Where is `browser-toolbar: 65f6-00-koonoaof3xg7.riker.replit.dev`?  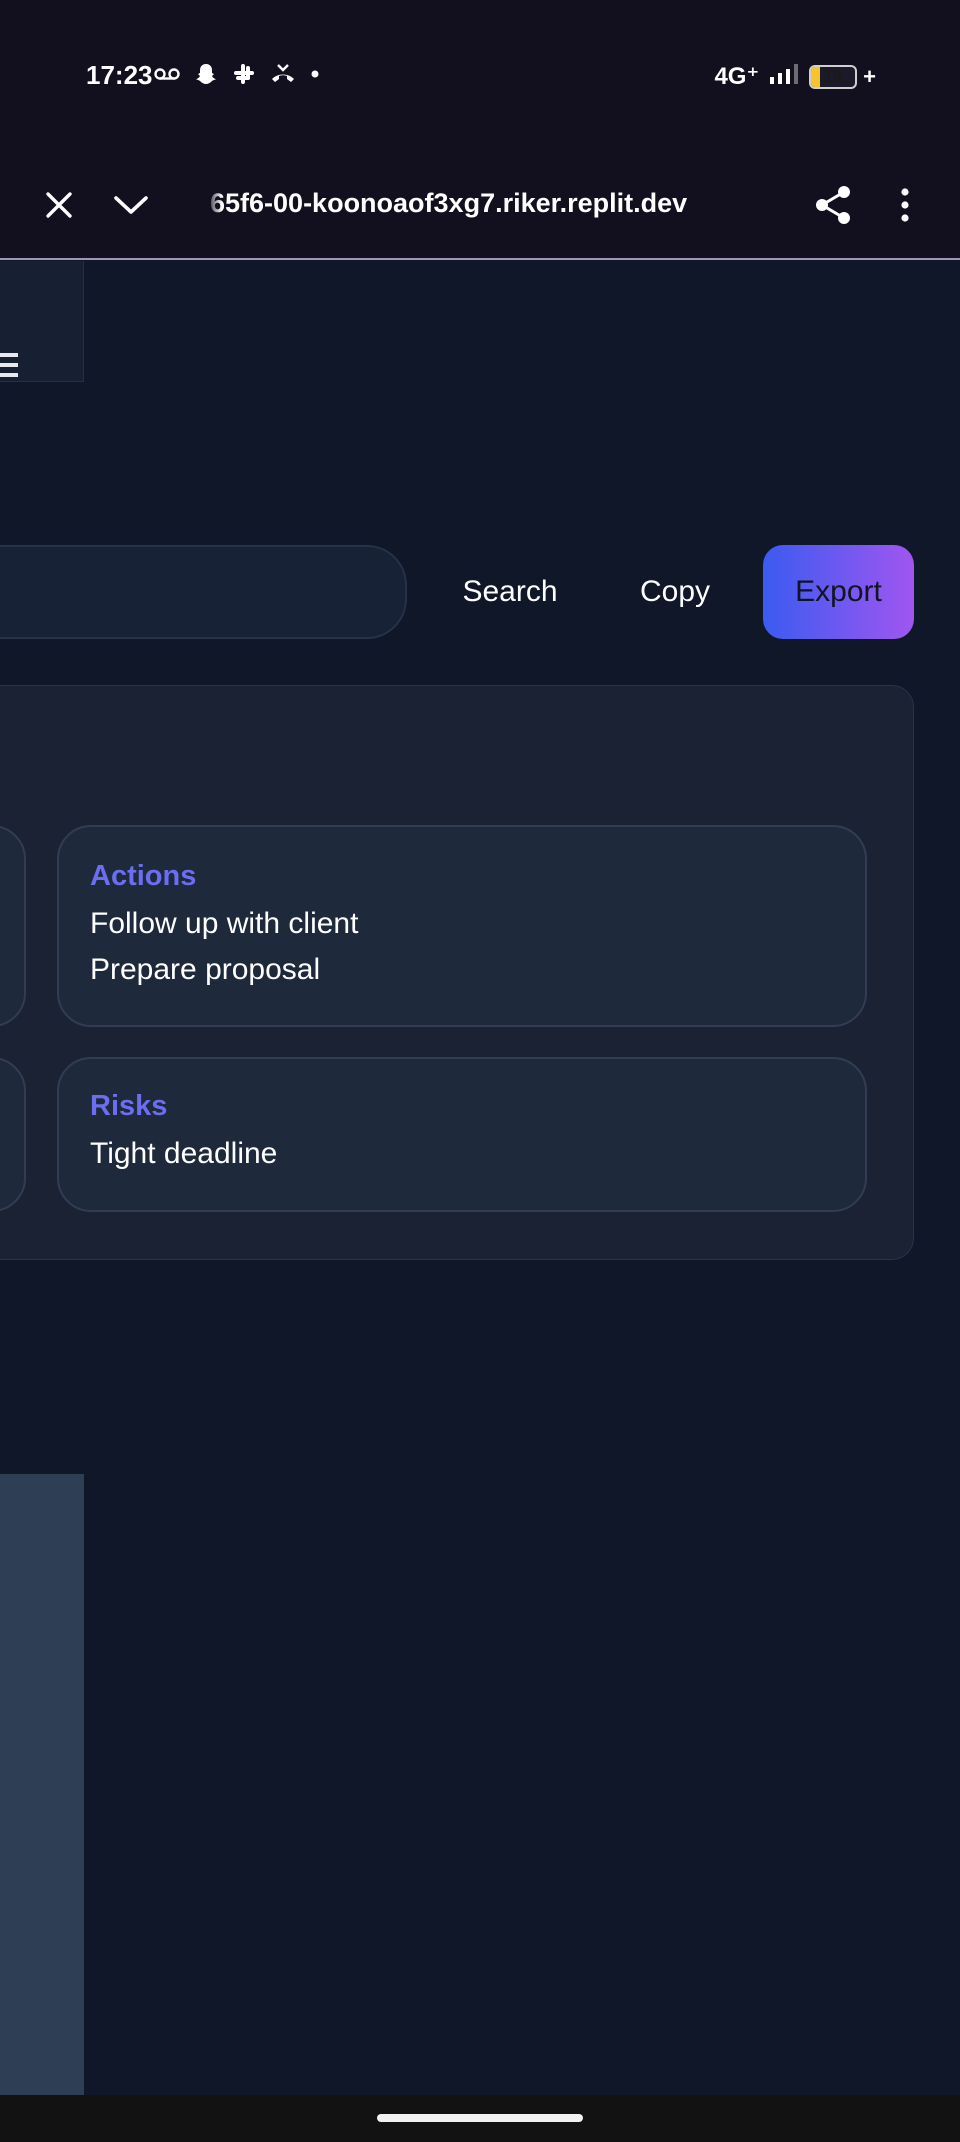
browser-toolbar: 65f6-00-koonoaof3xg7.riker.replit.dev is located at coordinates (480, 205).